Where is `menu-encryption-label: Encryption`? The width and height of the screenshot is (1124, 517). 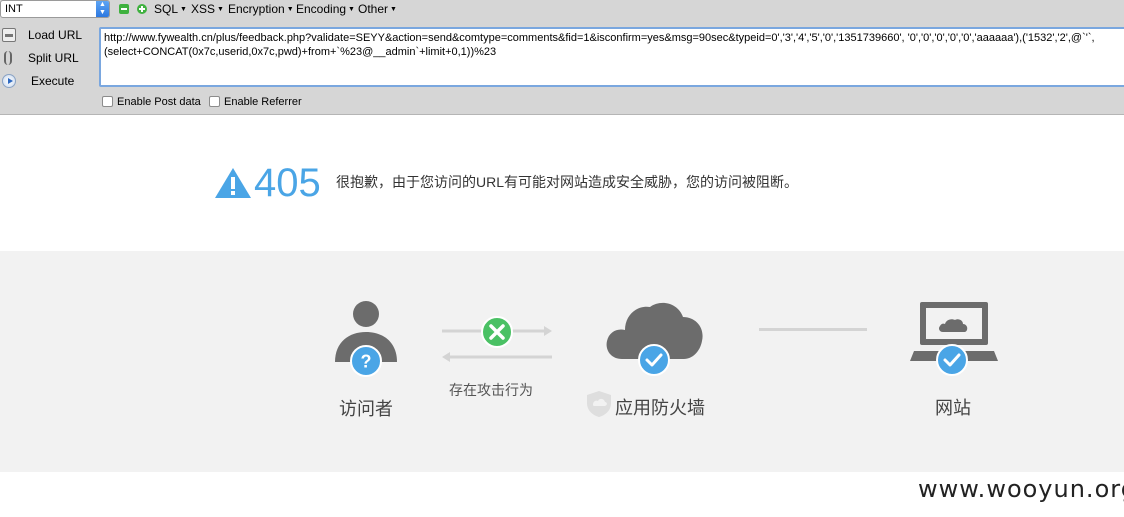
menu-encryption-label: Encryption is located at coordinates (256, 9).